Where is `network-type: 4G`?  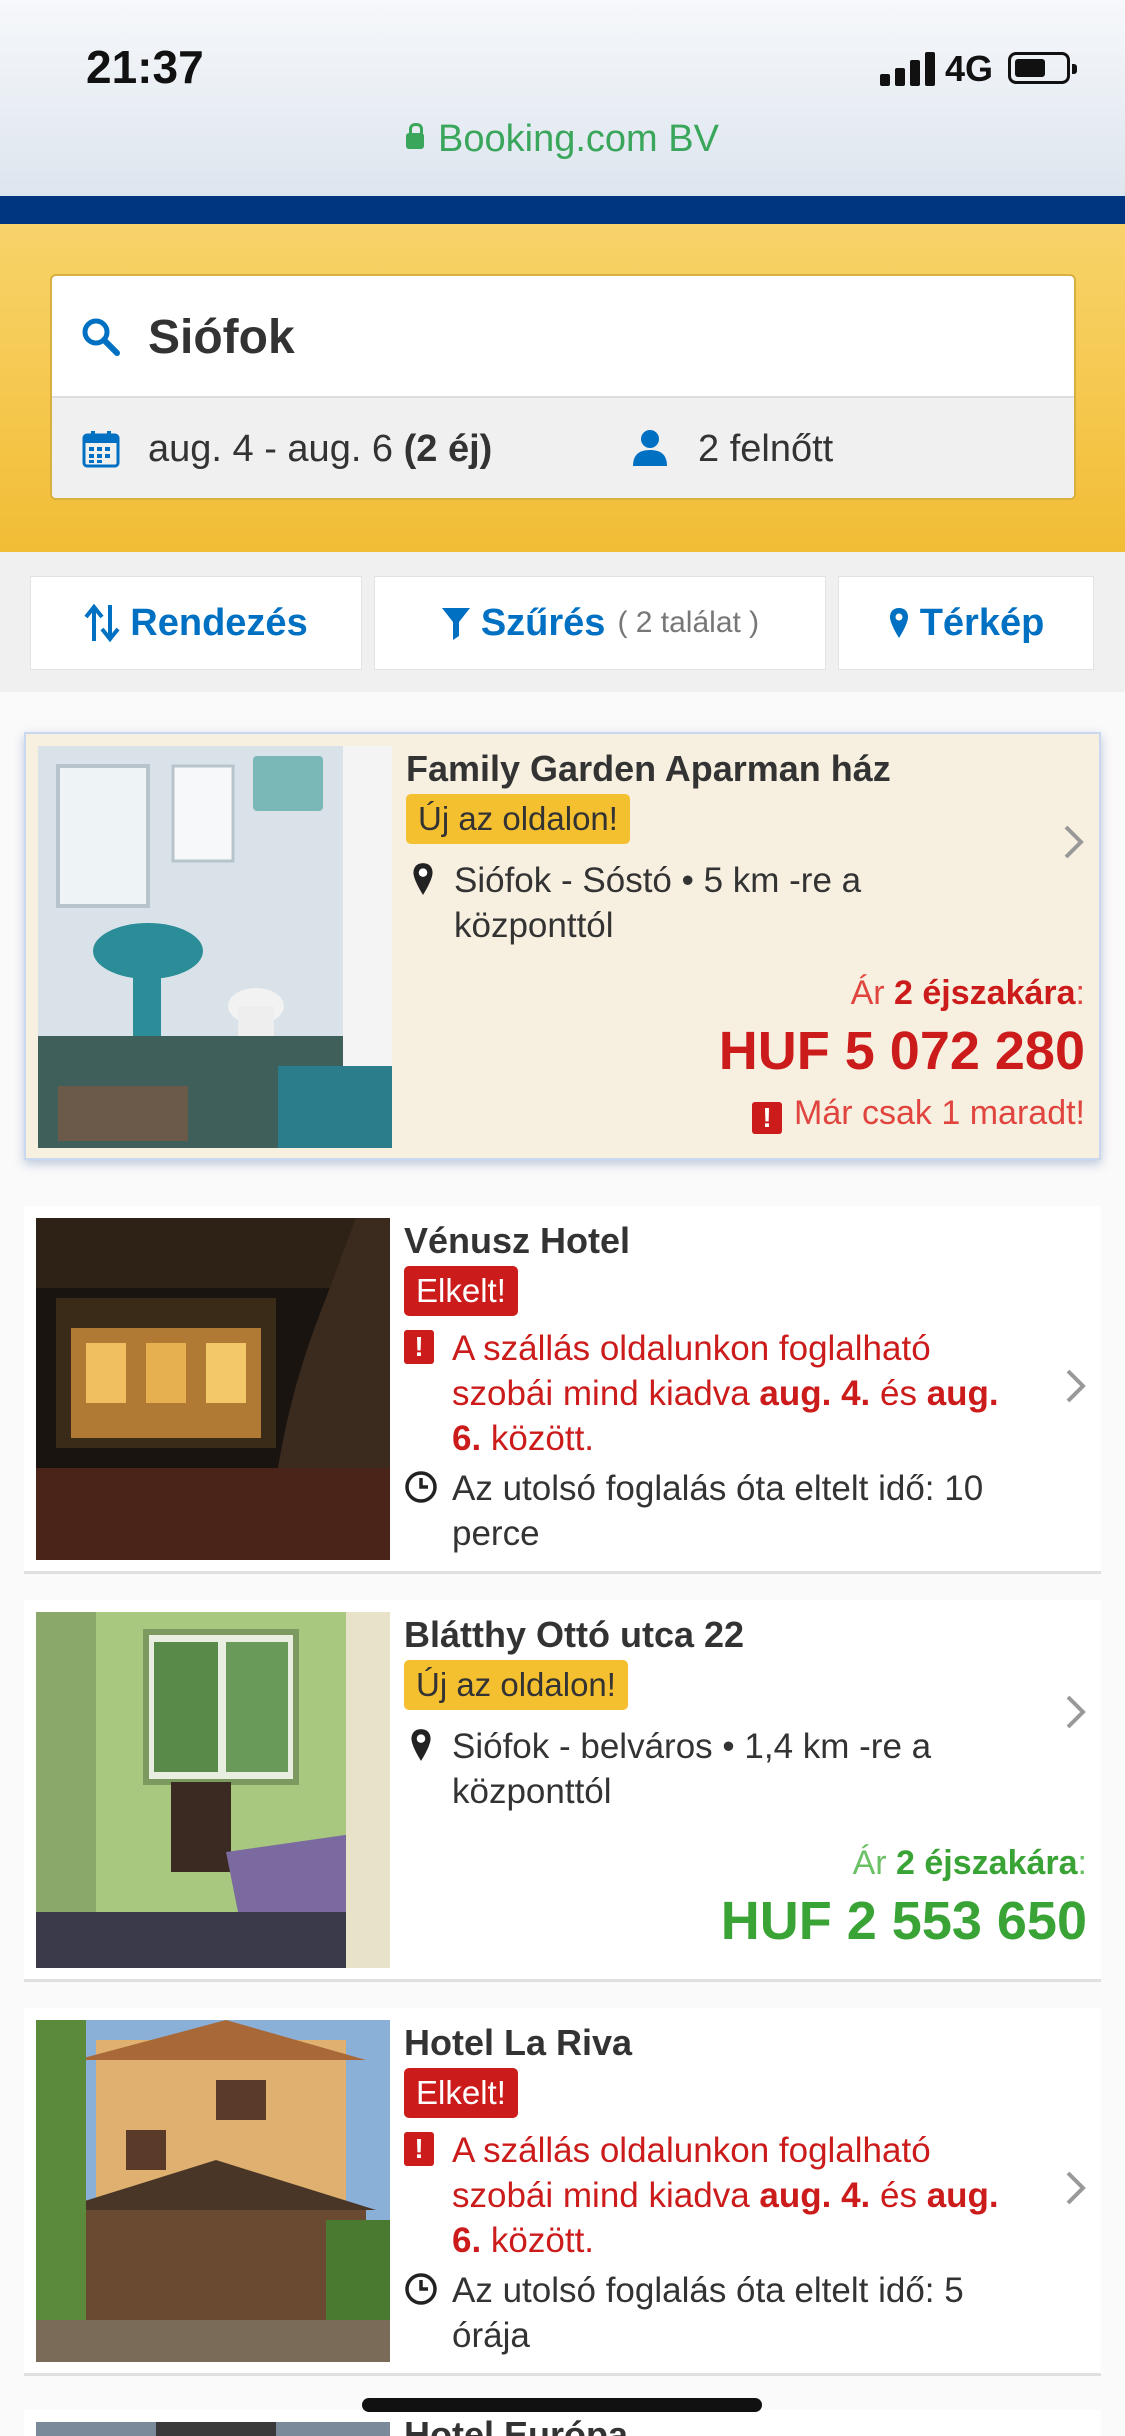
network-type: 4G is located at coordinates (969, 68).